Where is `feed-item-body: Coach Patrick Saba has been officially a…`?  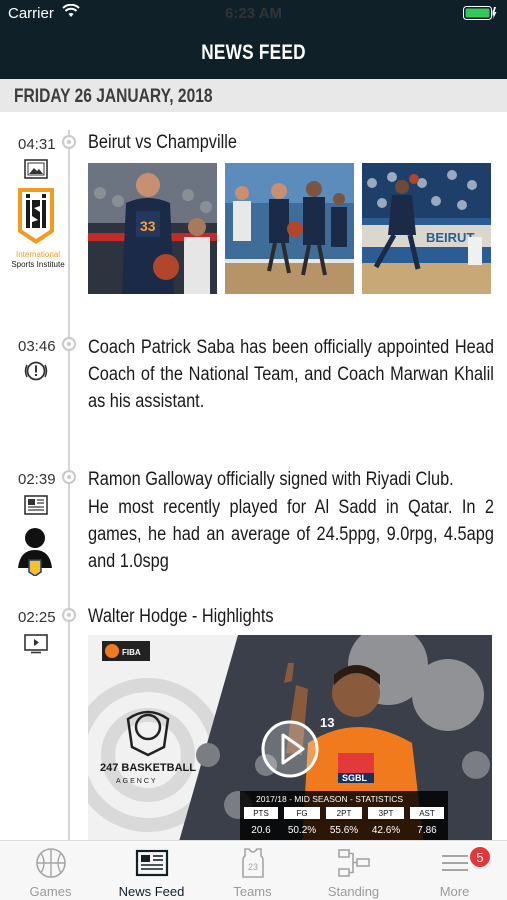
feed-item-body: Coach Patrick Saba has been officially a… is located at coordinates (291, 374).